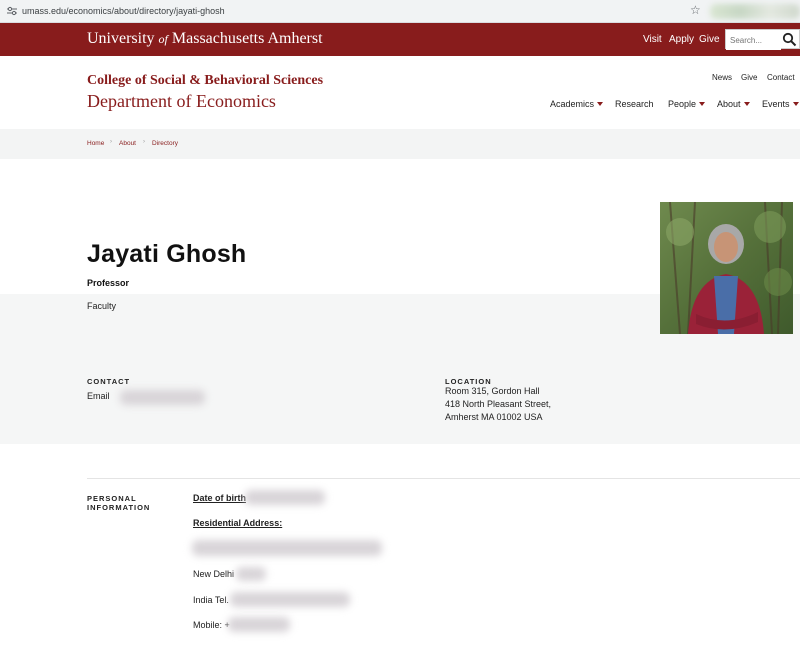 This screenshot has width=800, height=659. What do you see at coordinates (789, 39) in the screenshot?
I see `search-icon` at bounding box center [789, 39].